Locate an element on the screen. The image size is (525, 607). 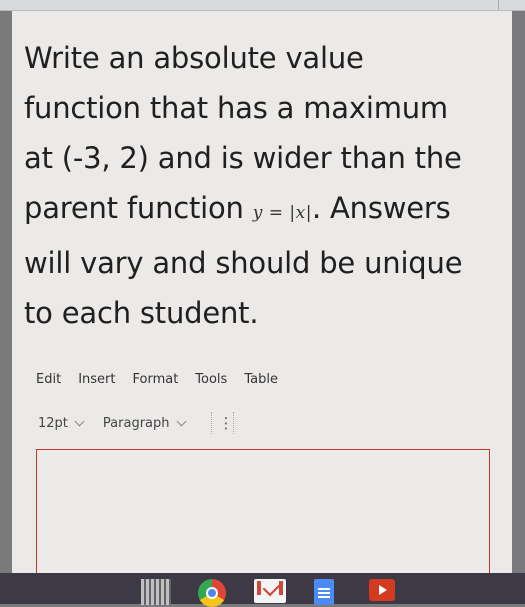
google-docs-icon is located at coordinates (324, 592).